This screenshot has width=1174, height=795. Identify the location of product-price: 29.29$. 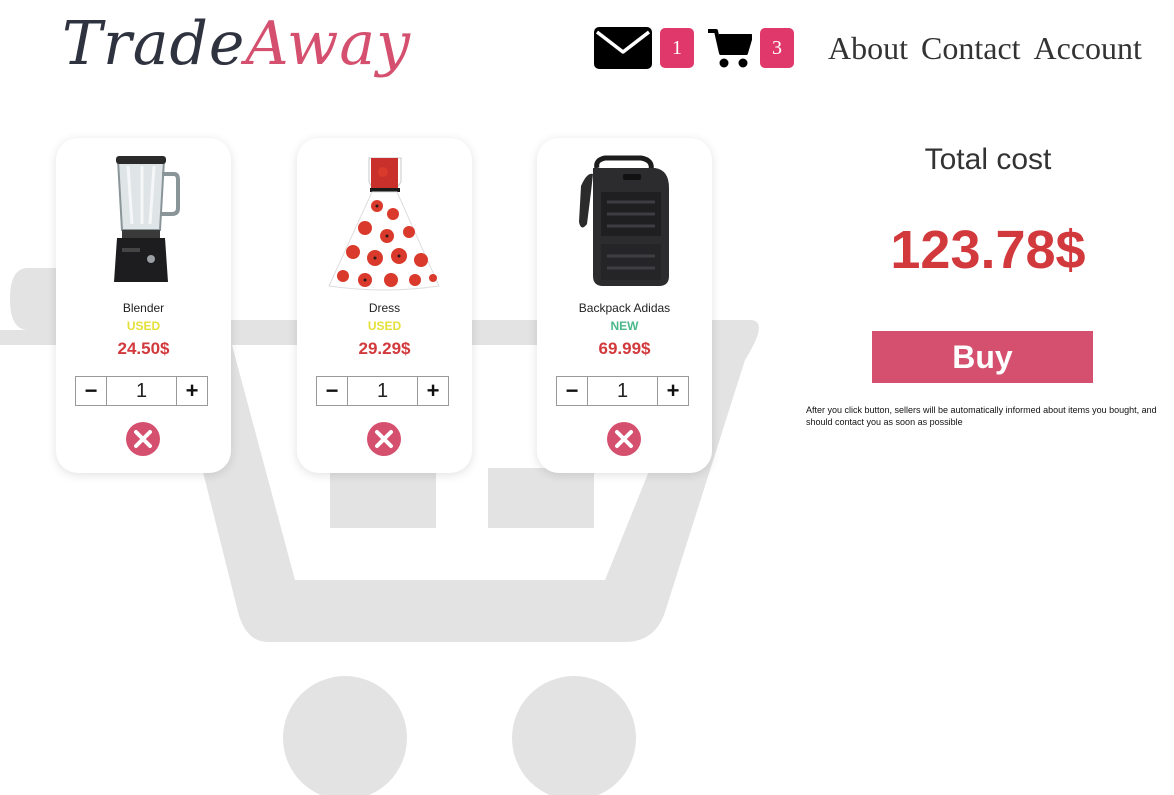
(384, 348).